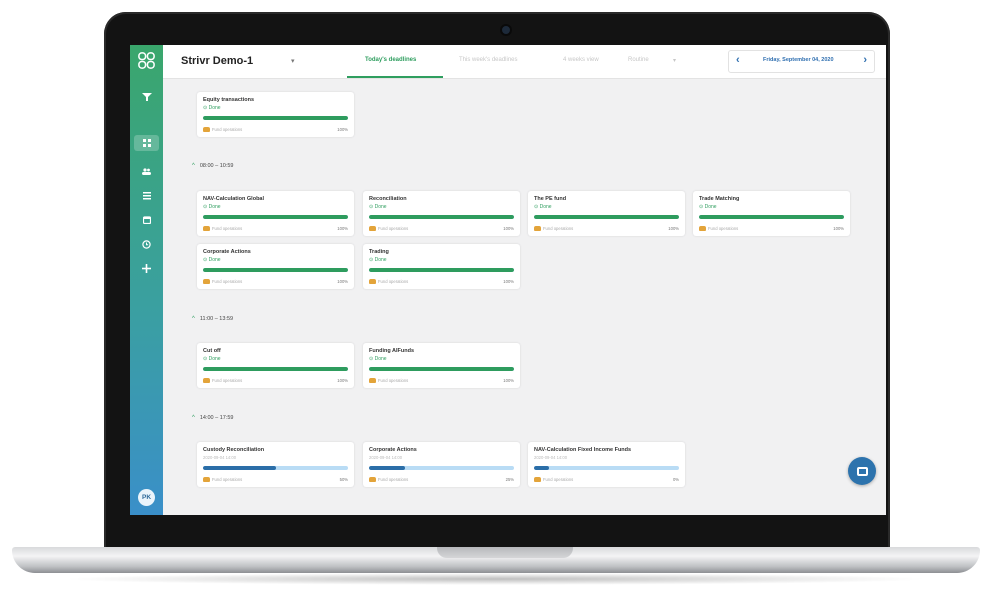  What do you see at coordinates (379, 252) in the screenshot?
I see `card-title: Trading` at bounding box center [379, 252].